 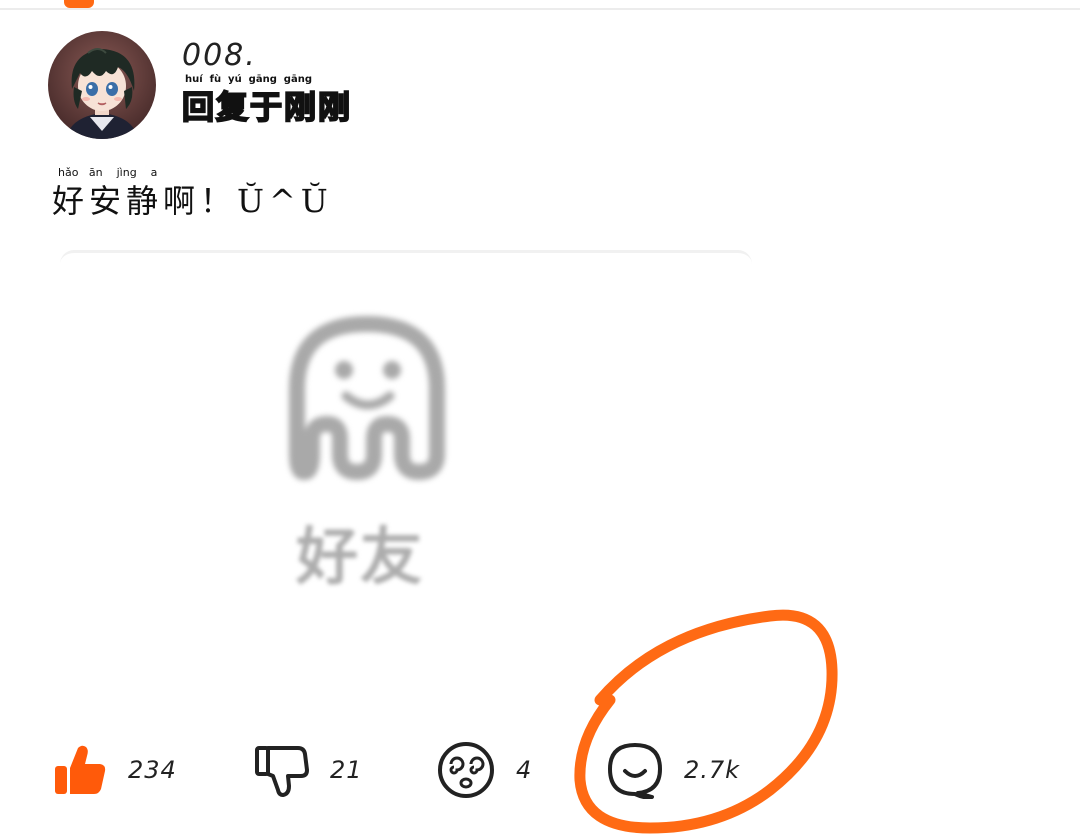 I want to click on top-divider, so click(x=540, y=9).